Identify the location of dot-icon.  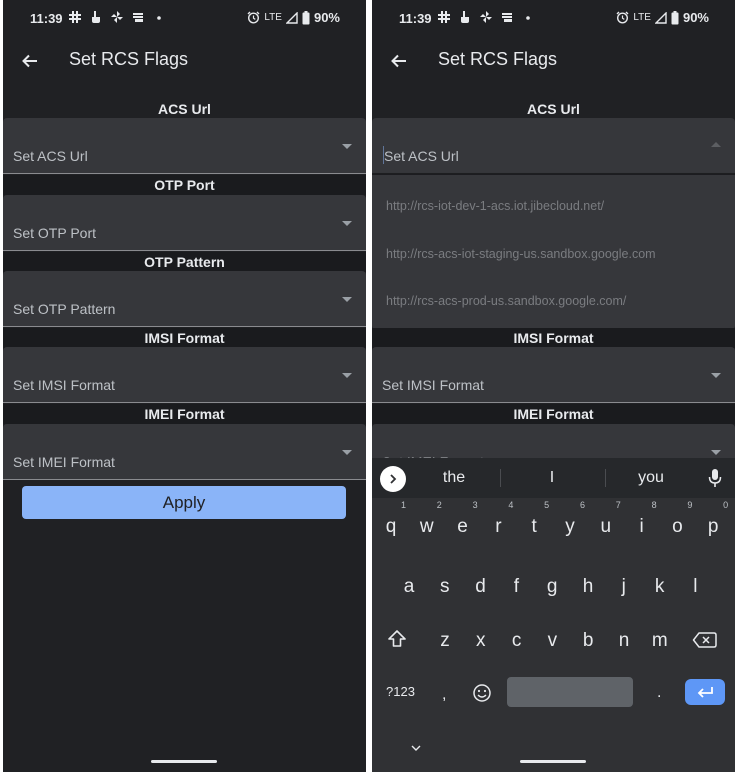
(528, 17).